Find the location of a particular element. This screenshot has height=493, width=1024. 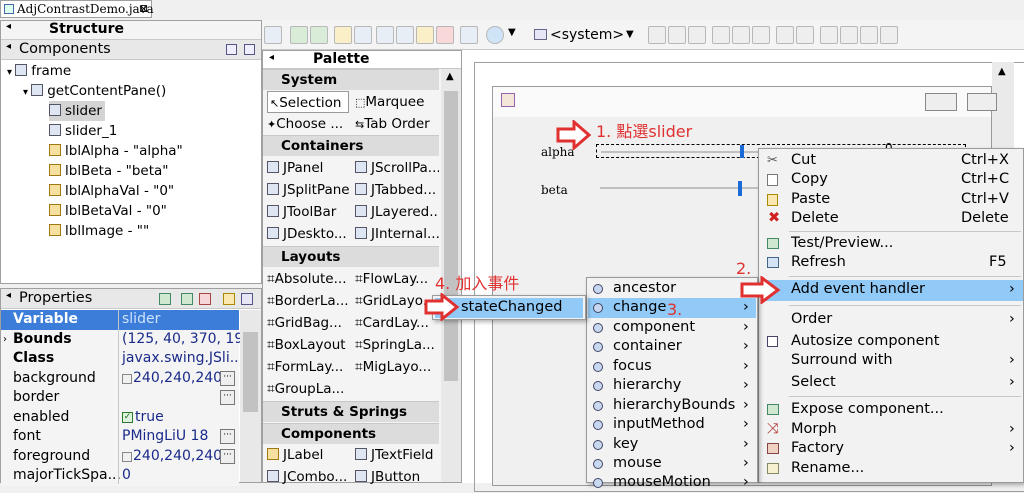

menu-item-factory: Factory › is located at coordinates (889, 449).